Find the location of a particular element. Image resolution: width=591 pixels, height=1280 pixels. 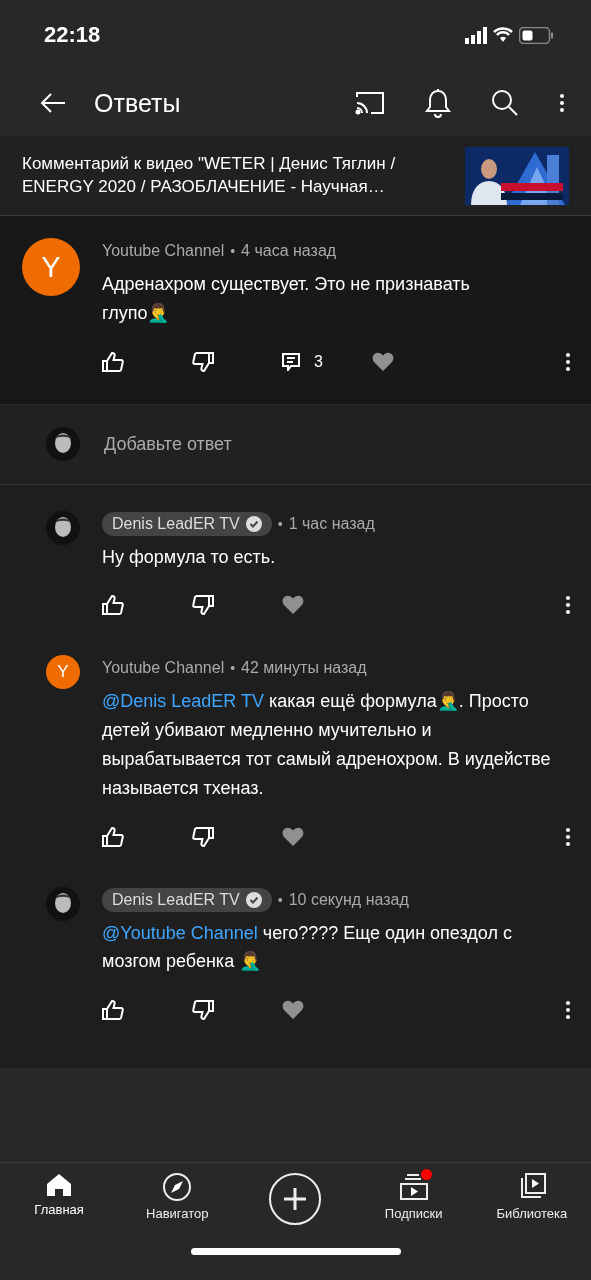

comment-text: Адренахром существует. Это не признавать глупо🤦‍♂ is located at coordinates (286, 299).